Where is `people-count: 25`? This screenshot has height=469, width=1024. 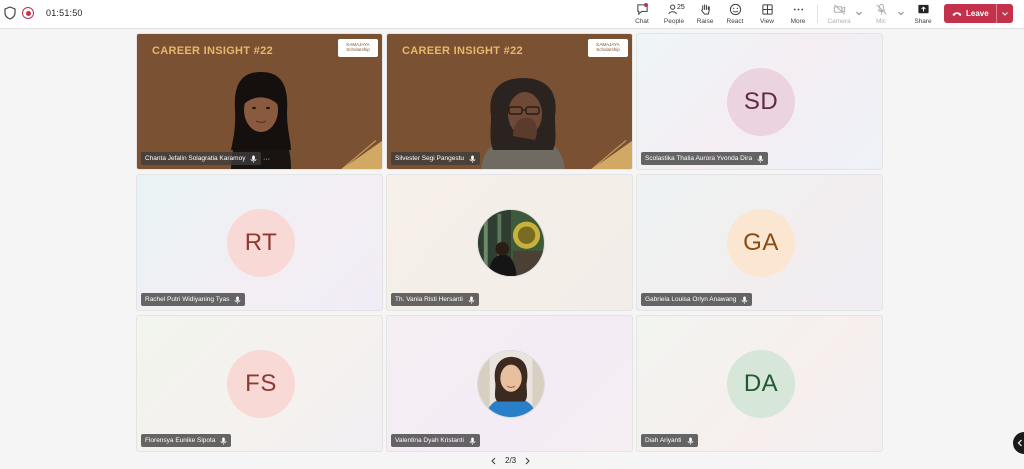 people-count: 25 is located at coordinates (681, 7).